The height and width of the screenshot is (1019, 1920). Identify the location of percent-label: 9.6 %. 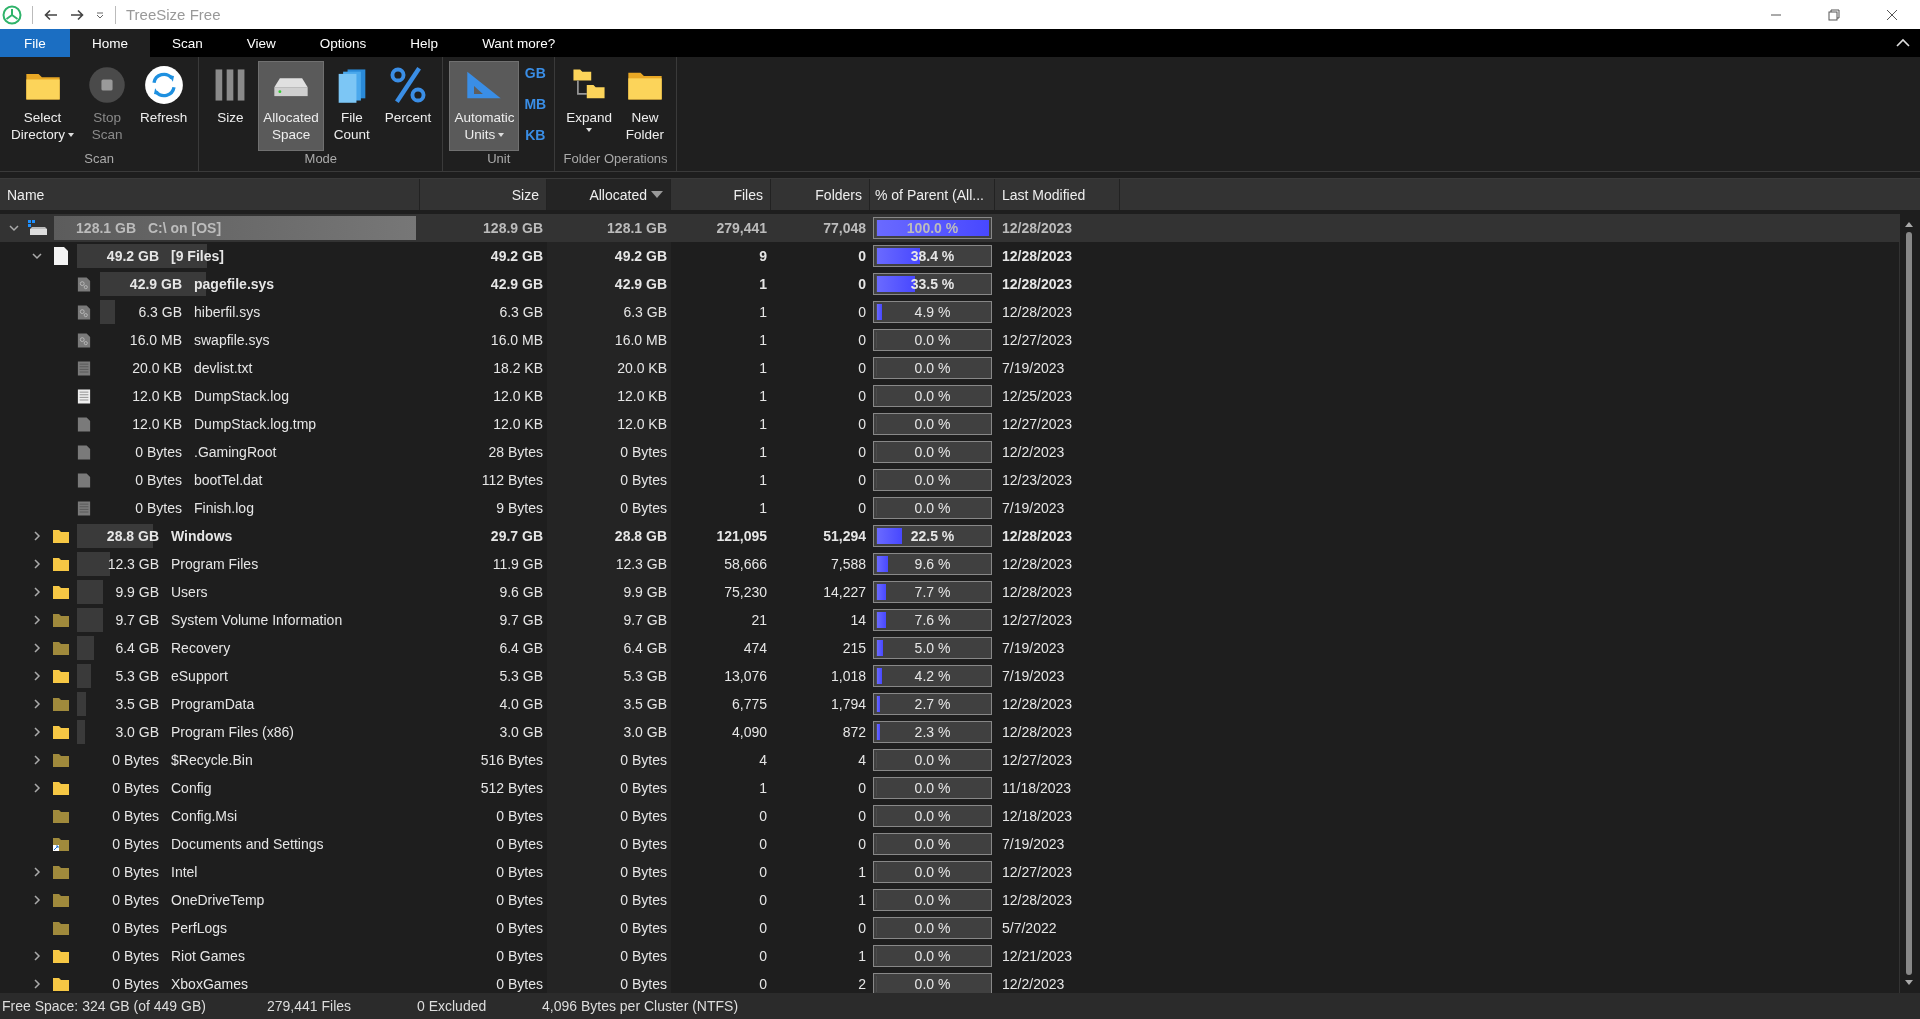
(932, 564).